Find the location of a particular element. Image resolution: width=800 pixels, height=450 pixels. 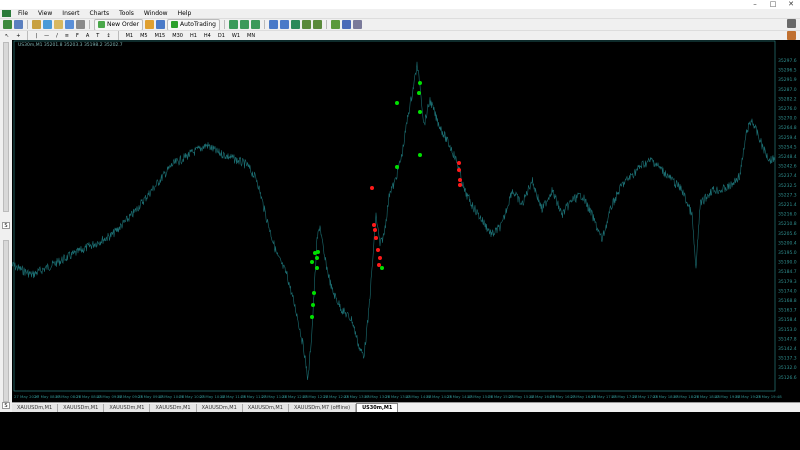

timeframe-h1: H1 is located at coordinates (193, 36).